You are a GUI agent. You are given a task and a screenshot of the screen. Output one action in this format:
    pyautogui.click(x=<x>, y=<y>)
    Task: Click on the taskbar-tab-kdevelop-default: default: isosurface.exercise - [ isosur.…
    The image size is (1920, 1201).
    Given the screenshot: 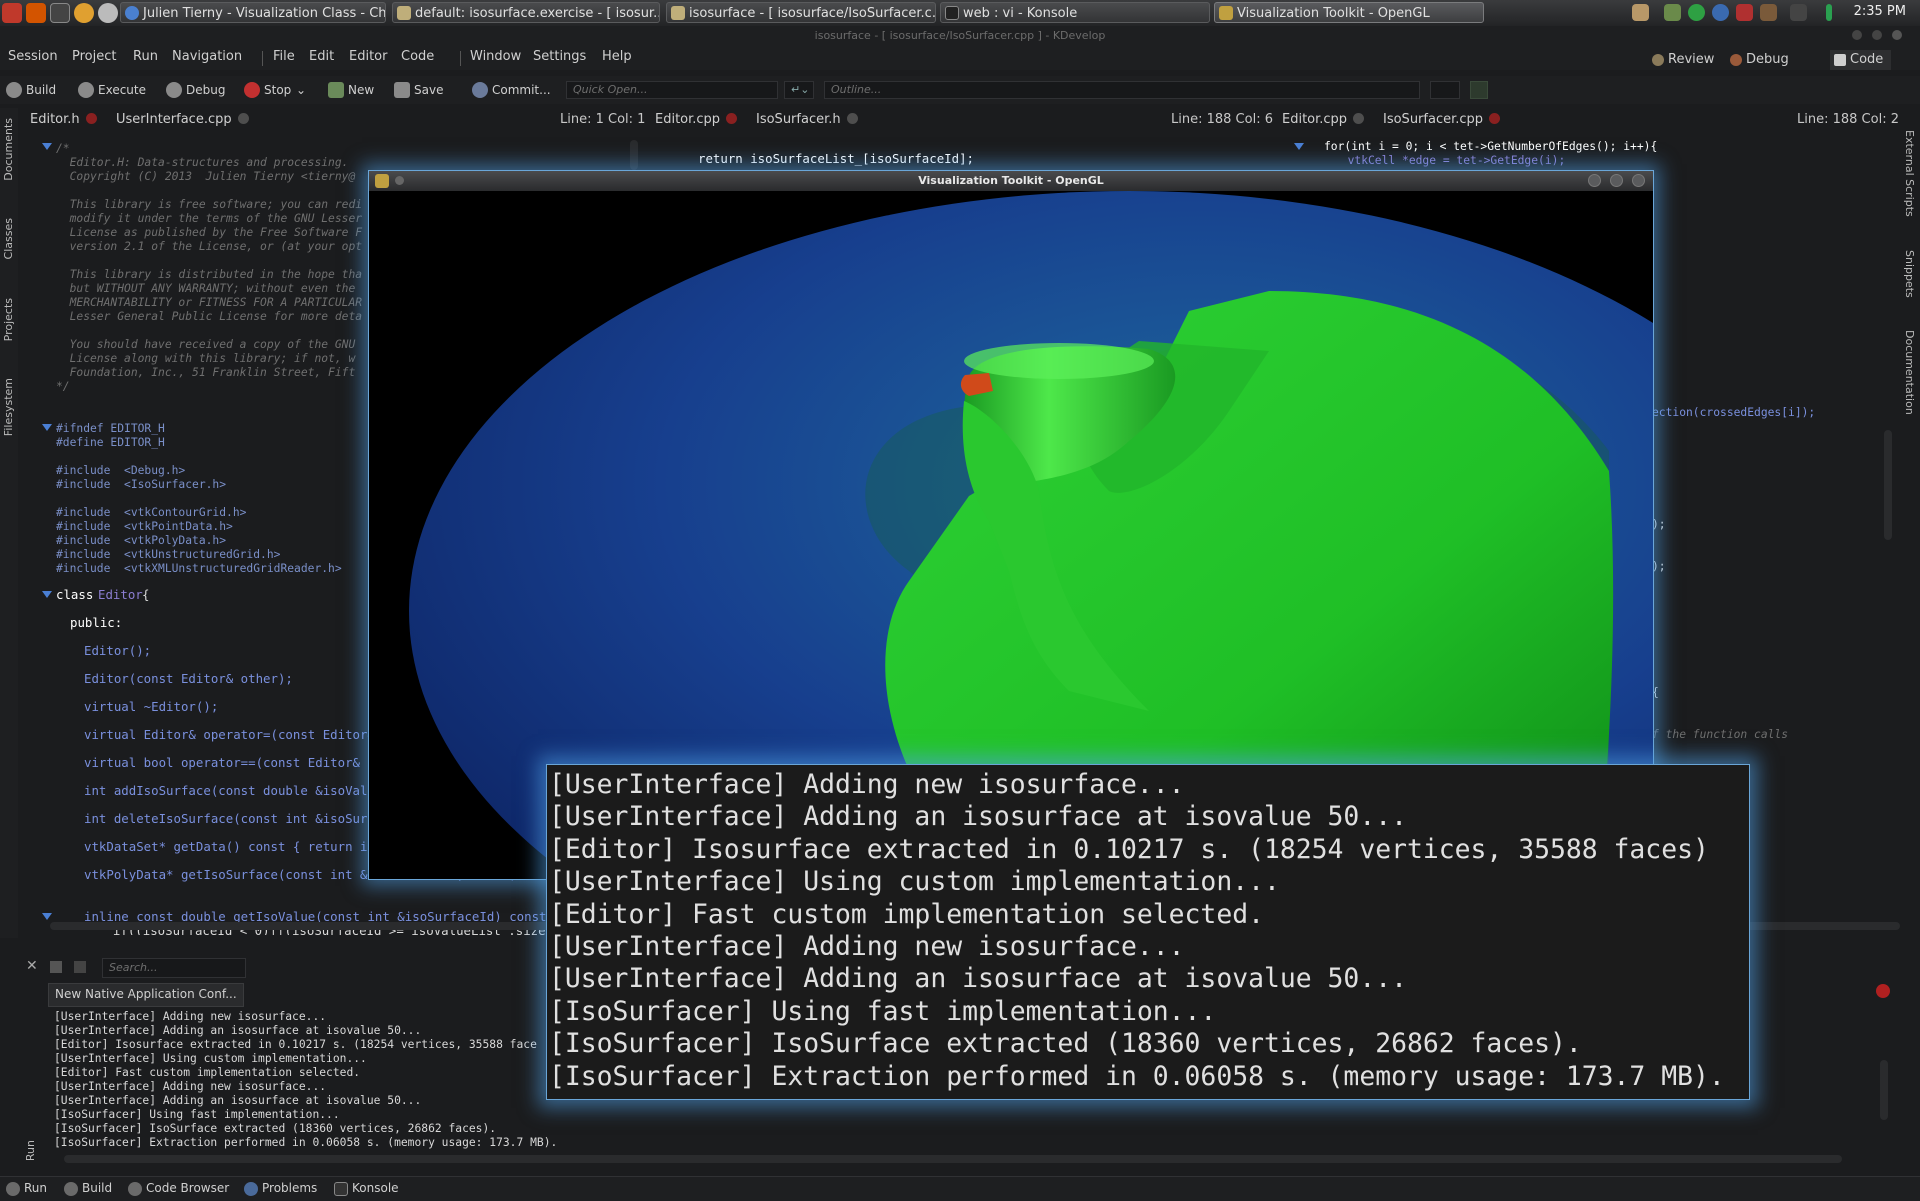 What is the action you would take?
    pyautogui.click(x=526, y=12)
    